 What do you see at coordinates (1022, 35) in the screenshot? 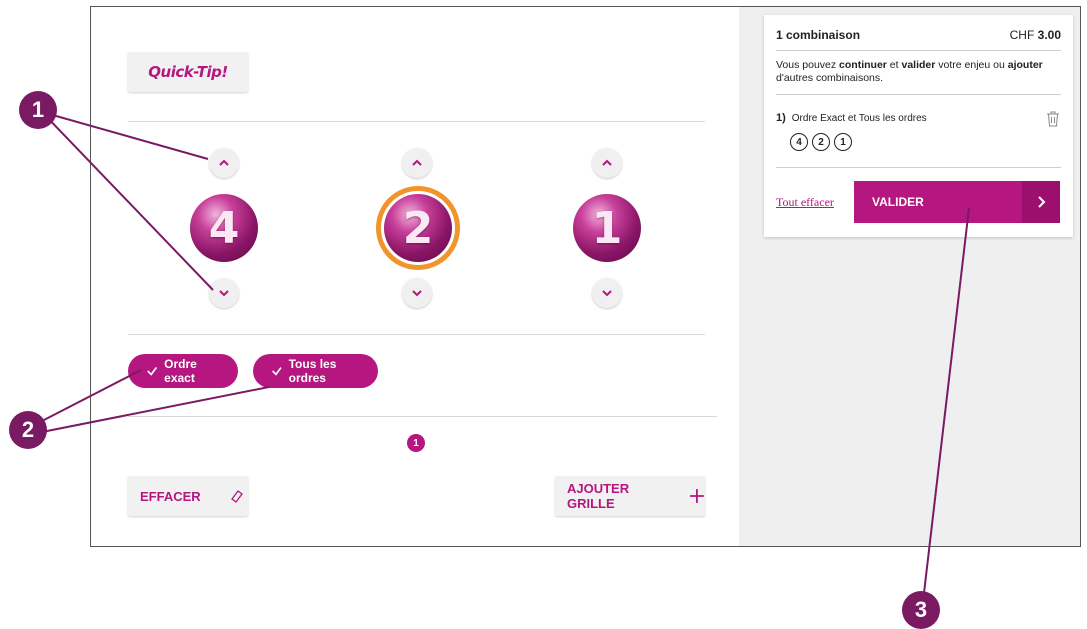
I see `currency: CHF` at bounding box center [1022, 35].